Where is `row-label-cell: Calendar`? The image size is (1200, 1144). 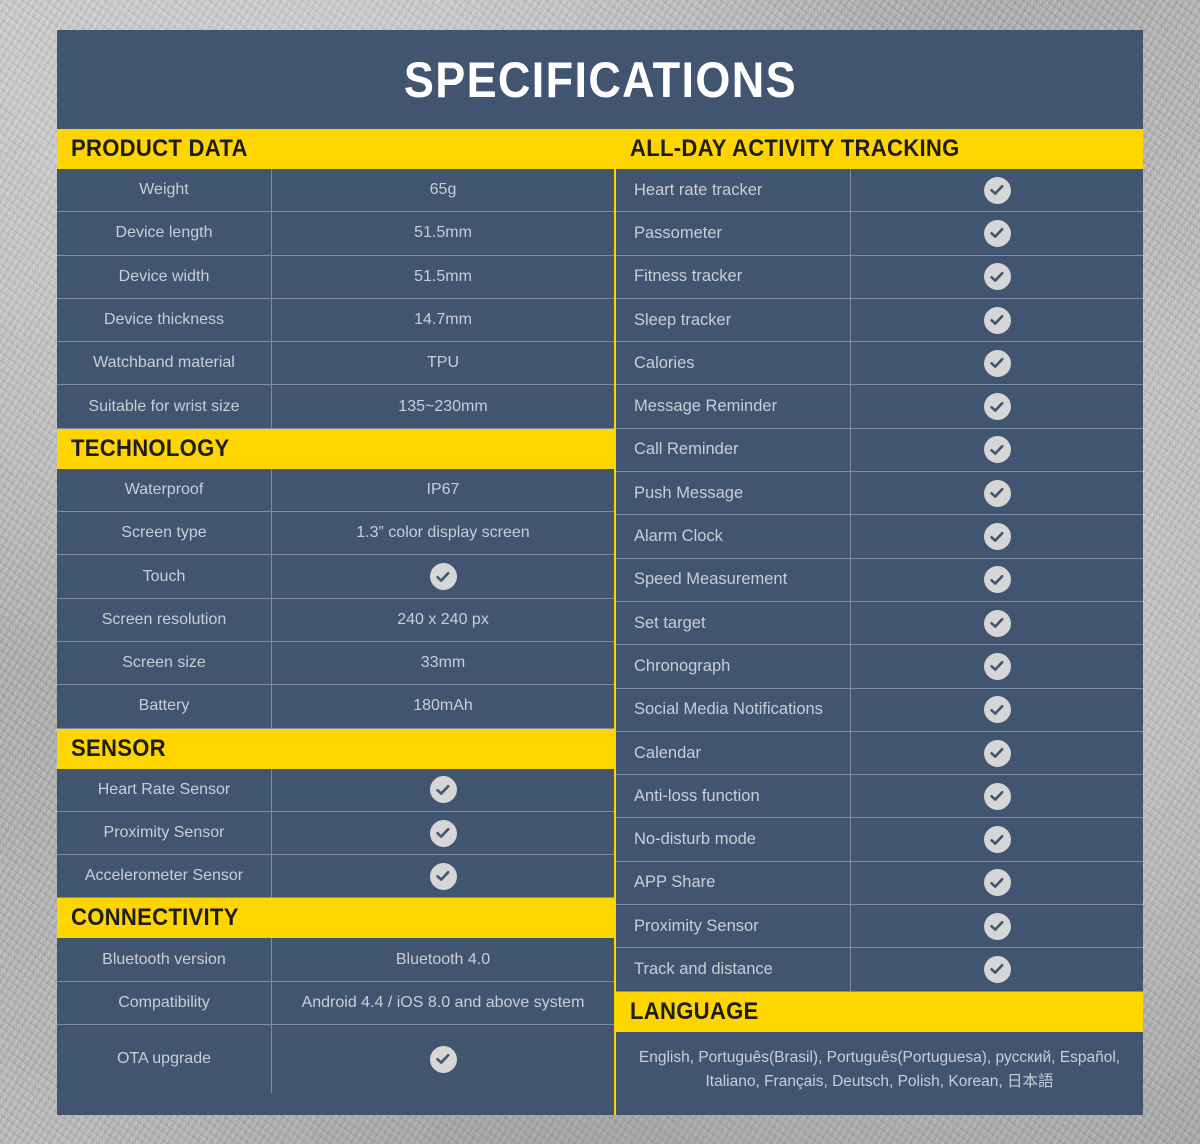 row-label-cell: Calendar is located at coordinates (733, 753).